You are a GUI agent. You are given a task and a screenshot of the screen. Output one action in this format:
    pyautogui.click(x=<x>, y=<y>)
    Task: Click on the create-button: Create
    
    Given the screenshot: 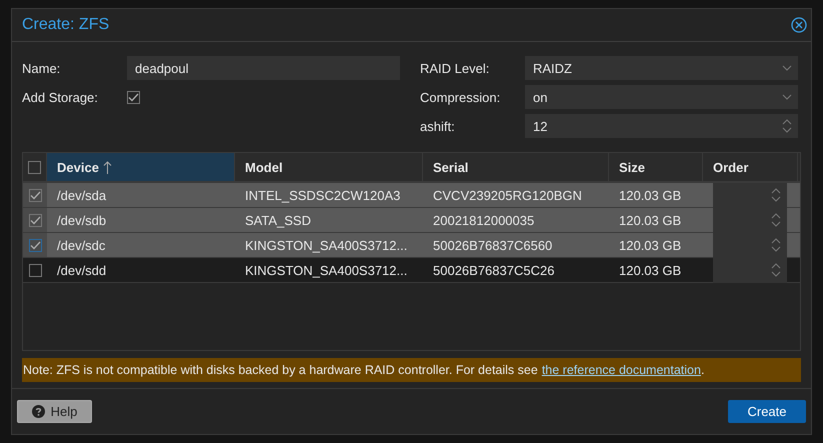 What is the action you would take?
    pyautogui.click(x=767, y=411)
    